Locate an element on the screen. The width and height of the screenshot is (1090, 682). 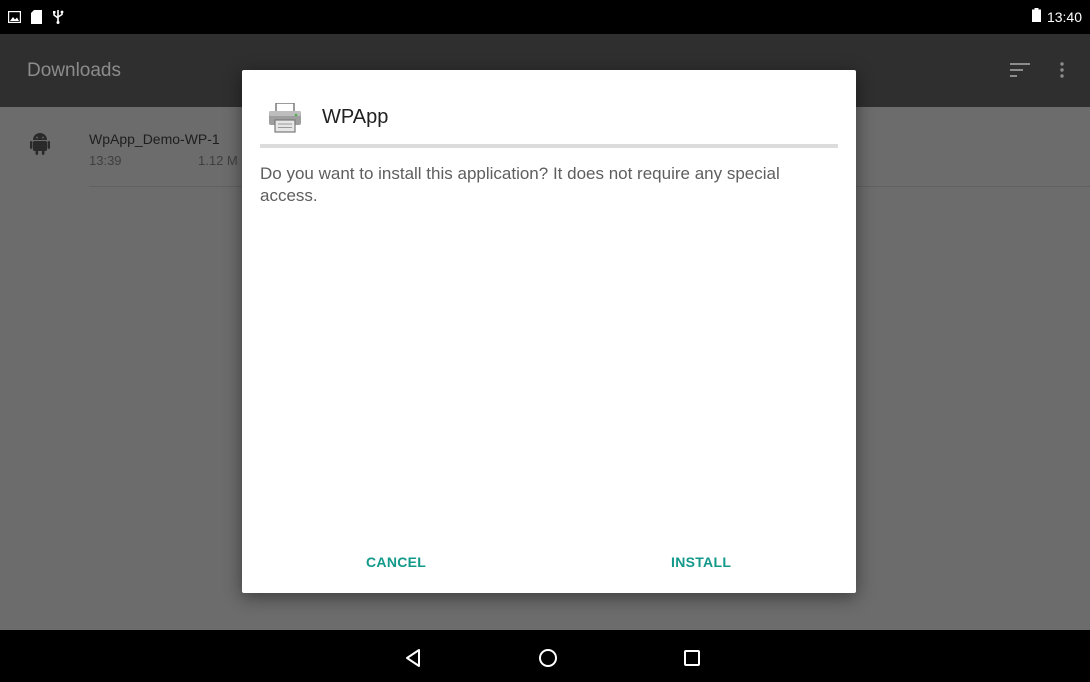
navigation-bar is located at coordinates (545, 656).